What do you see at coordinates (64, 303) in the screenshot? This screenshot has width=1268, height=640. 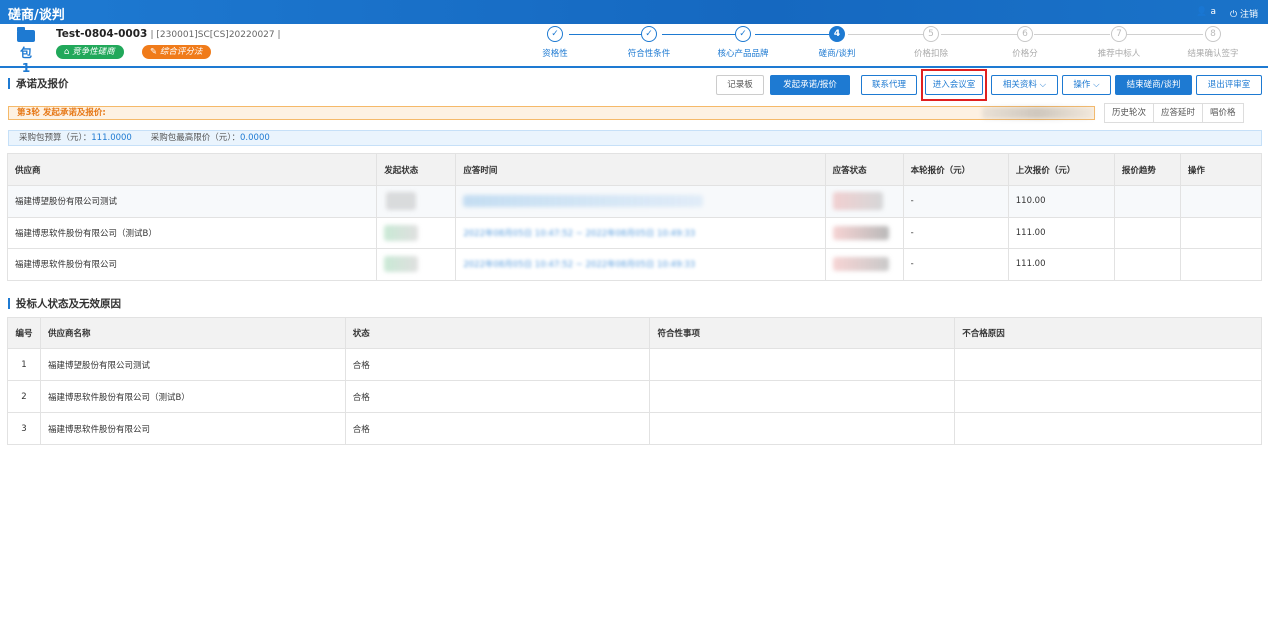 I see `section-title-bidder-status: 投标人状态及无效原因` at bounding box center [64, 303].